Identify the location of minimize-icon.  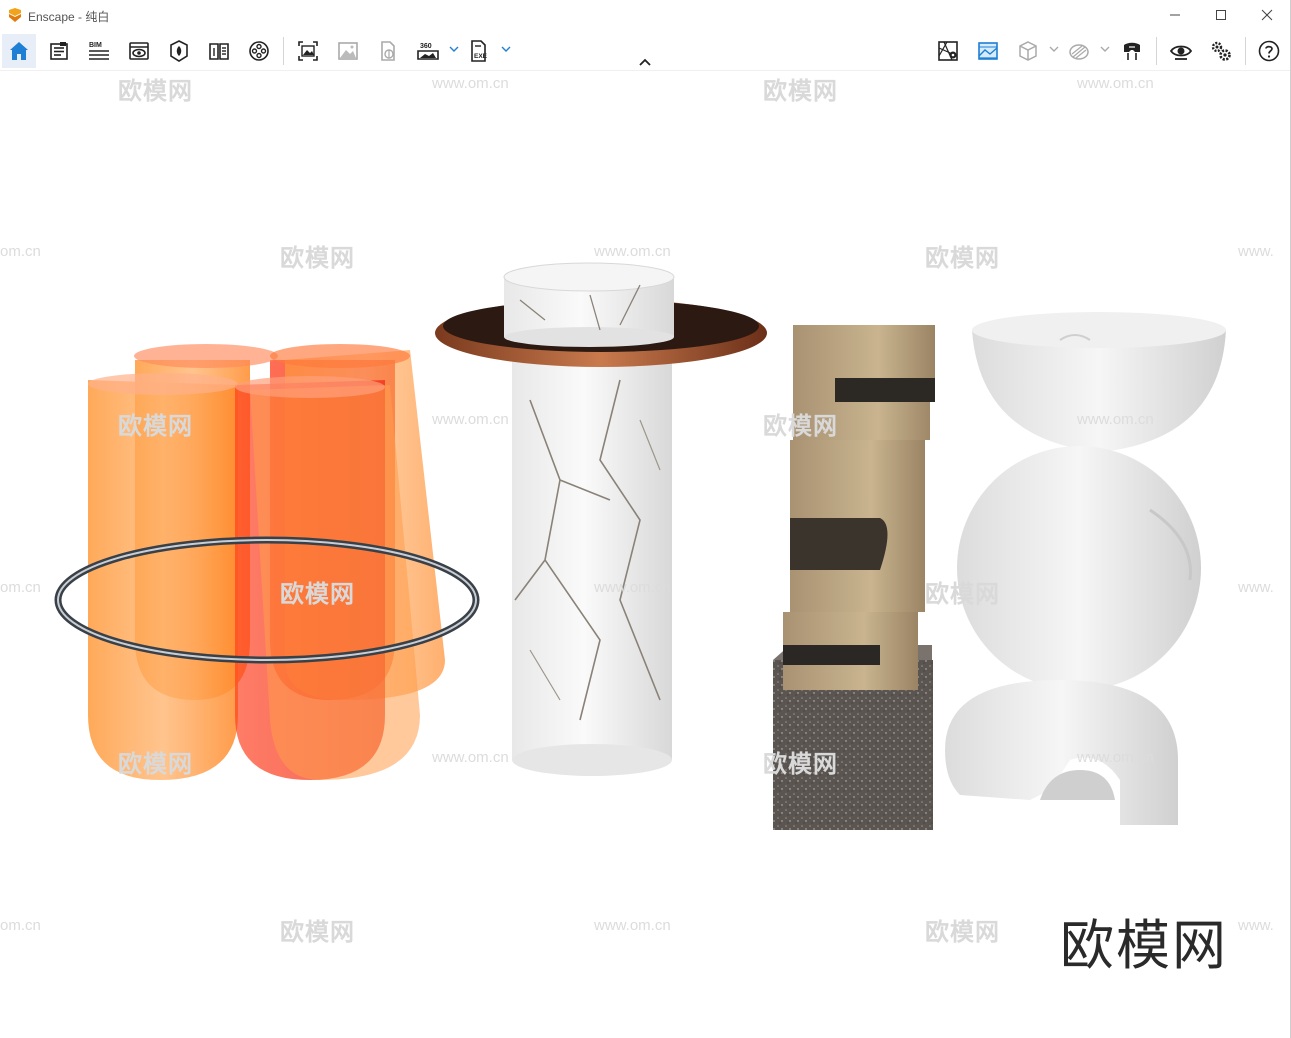
(1175, 15).